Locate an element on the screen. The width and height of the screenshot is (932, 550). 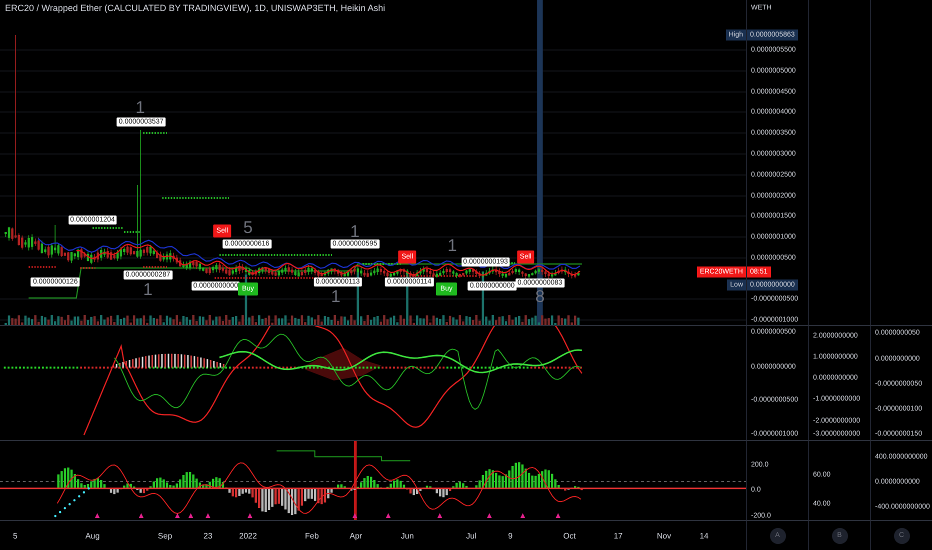
time-label: Nov is located at coordinates (664, 535).